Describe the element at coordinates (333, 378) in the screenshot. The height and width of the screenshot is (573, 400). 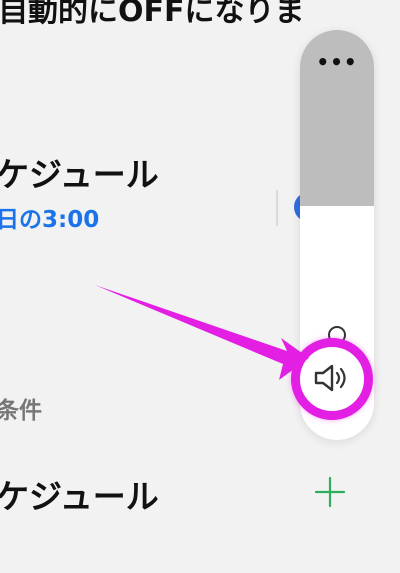
I see `speaker-volume-icon` at that location.